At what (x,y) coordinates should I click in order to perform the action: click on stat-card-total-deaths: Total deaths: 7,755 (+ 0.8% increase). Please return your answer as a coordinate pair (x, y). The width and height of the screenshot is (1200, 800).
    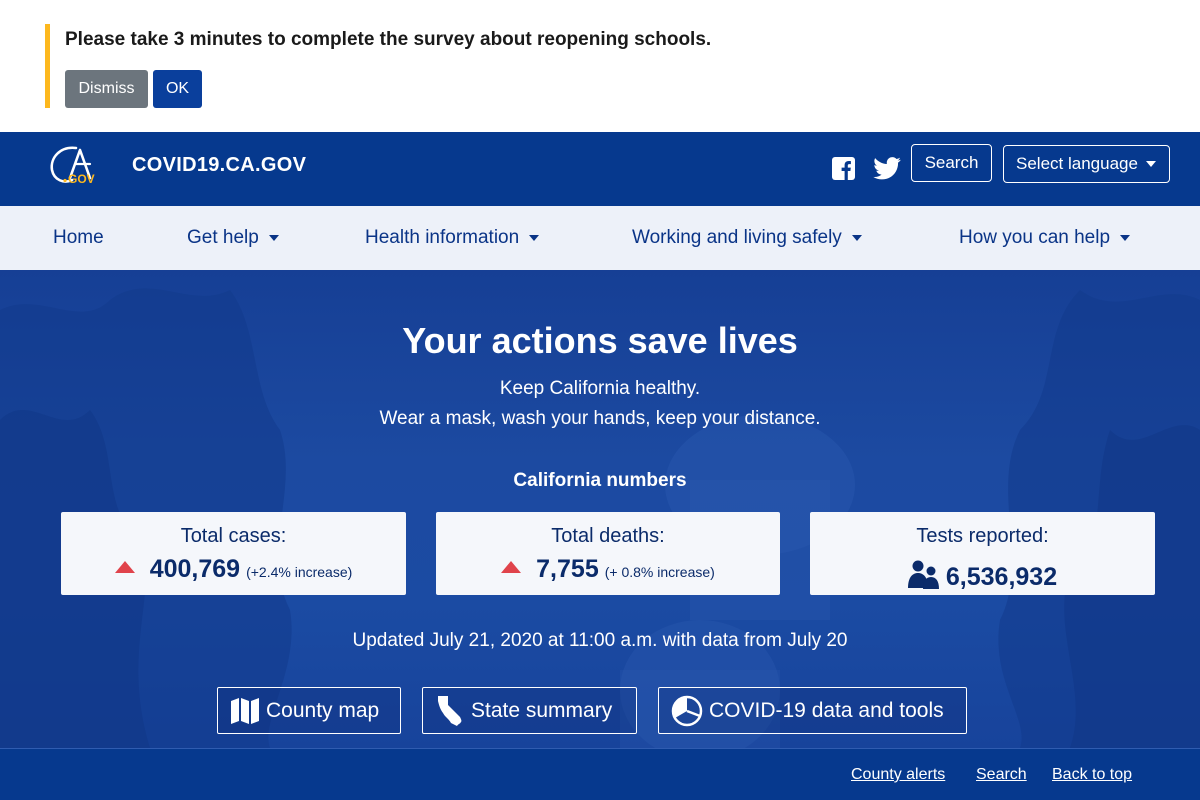
    Looking at the image, I should click on (608, 553).